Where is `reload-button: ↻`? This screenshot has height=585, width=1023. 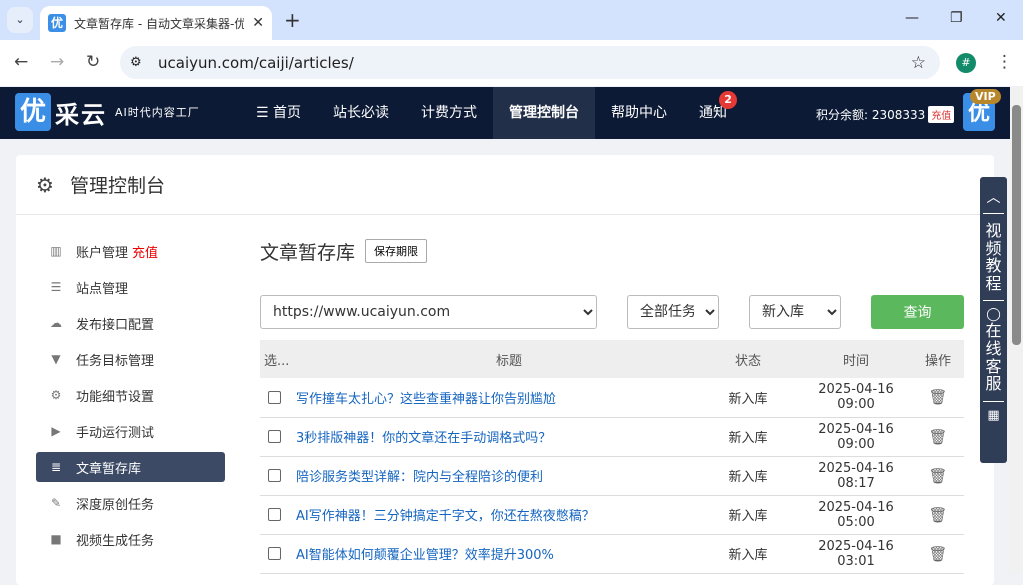 reload-button: ↻ is located at coordinates (93, 62).